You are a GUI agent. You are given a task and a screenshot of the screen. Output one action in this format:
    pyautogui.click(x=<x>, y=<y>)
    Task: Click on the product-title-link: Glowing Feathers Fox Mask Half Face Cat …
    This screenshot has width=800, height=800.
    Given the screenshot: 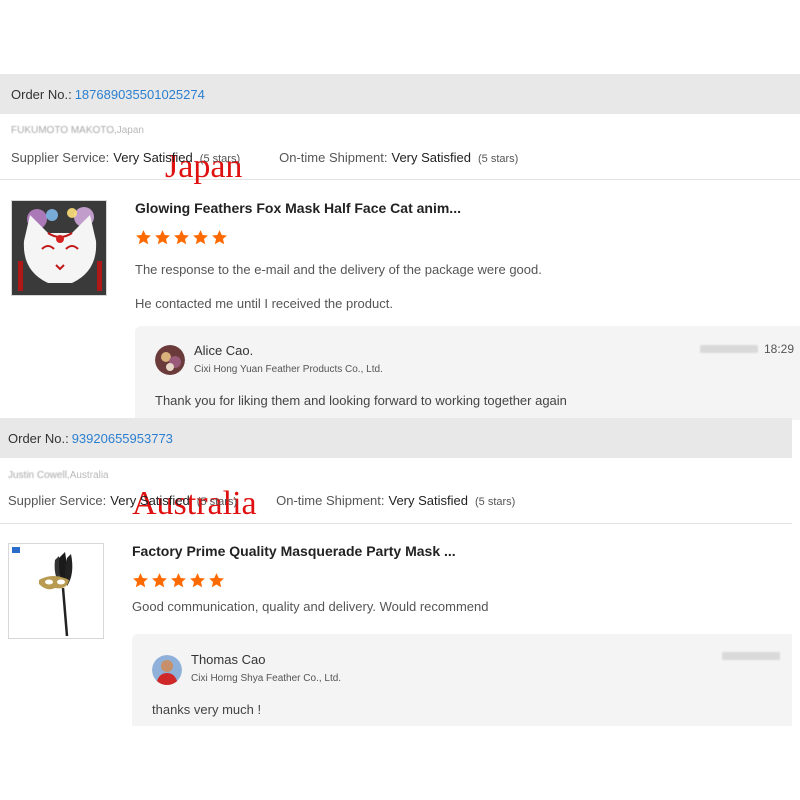 What is the action you would take?
    pyautogui.click(x=298, y=208)
    